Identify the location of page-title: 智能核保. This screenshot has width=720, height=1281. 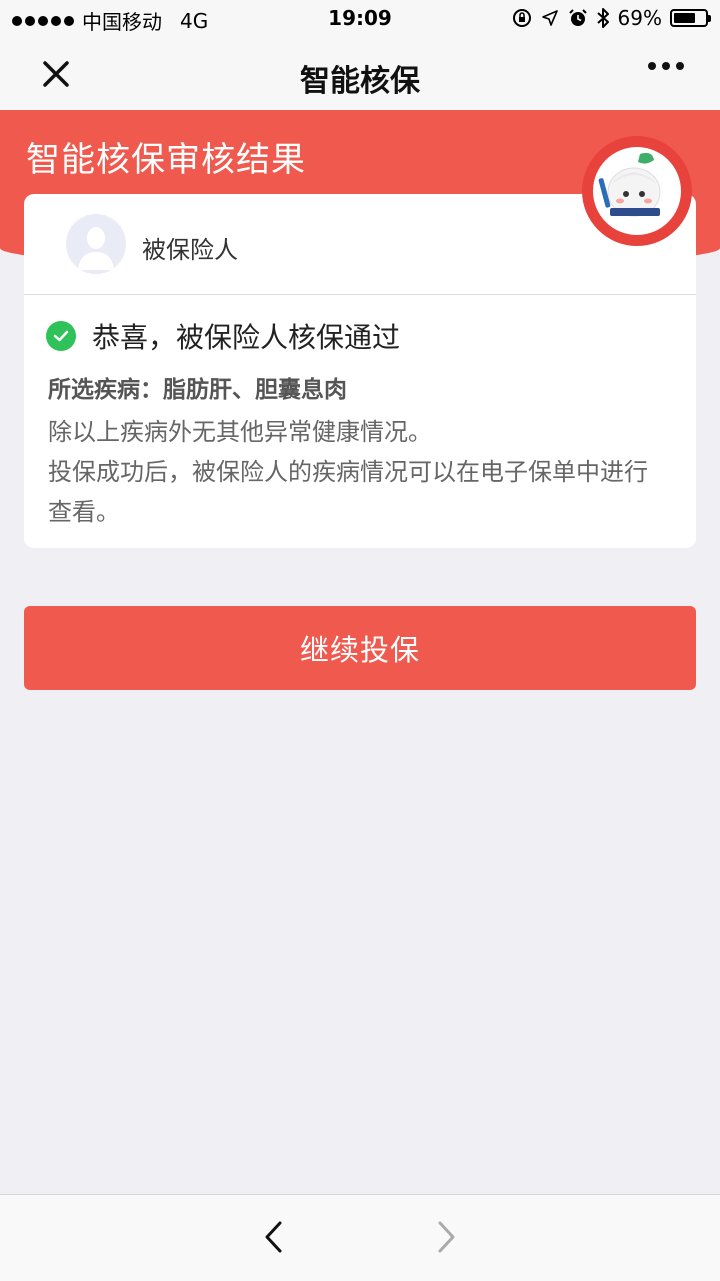
(360, 81).